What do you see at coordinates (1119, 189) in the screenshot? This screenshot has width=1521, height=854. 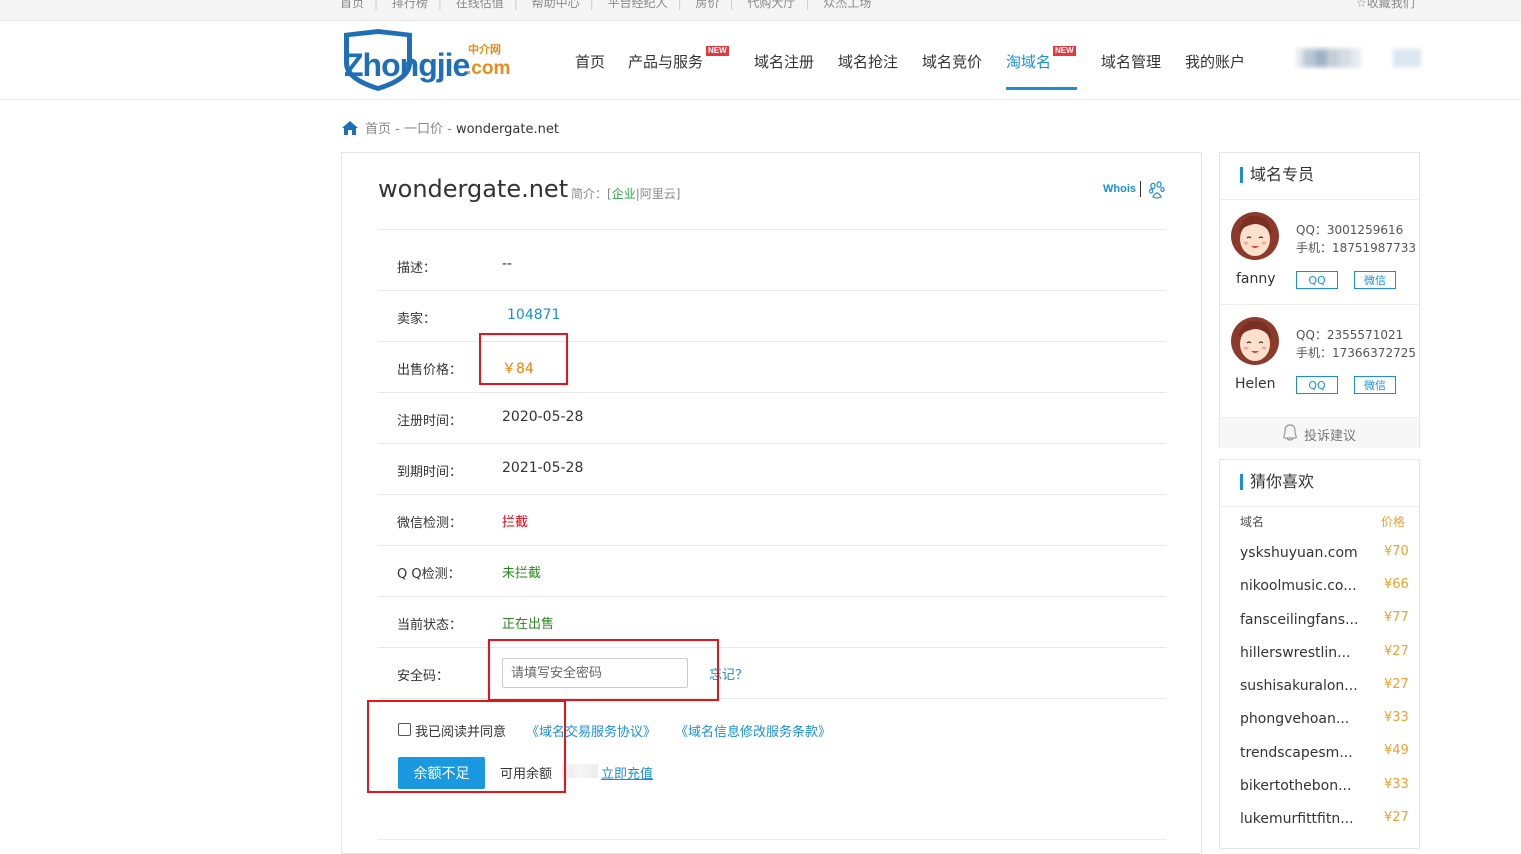 I see `whois-link: Whois` at bounding box center [1119, 189].